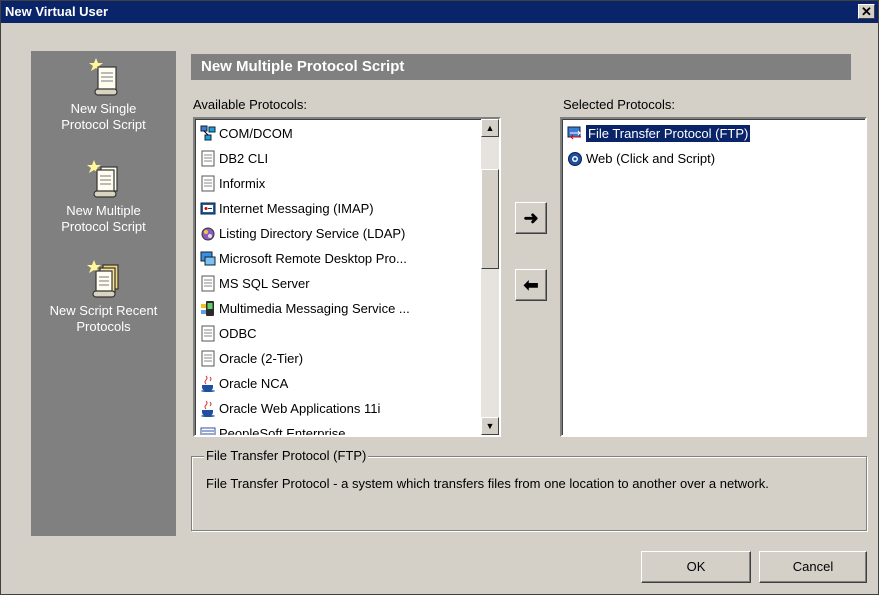 The width and height of the screenshot is (879, 595). I want to click on ftp-icon, so click(574, 133).